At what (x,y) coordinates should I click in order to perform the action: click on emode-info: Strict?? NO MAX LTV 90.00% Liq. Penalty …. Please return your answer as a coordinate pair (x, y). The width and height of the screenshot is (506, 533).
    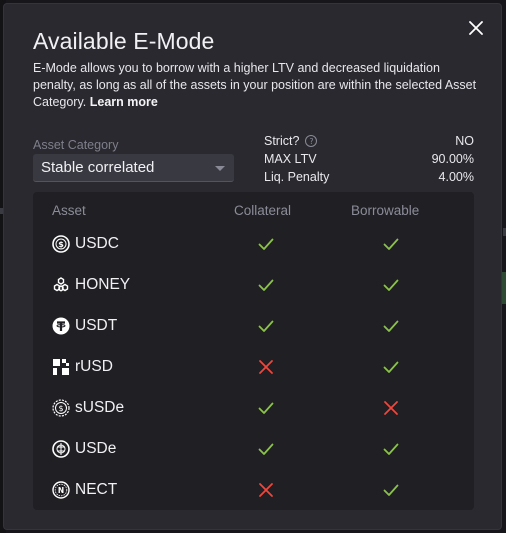
    Looking at the image, I should click on (369, 159).